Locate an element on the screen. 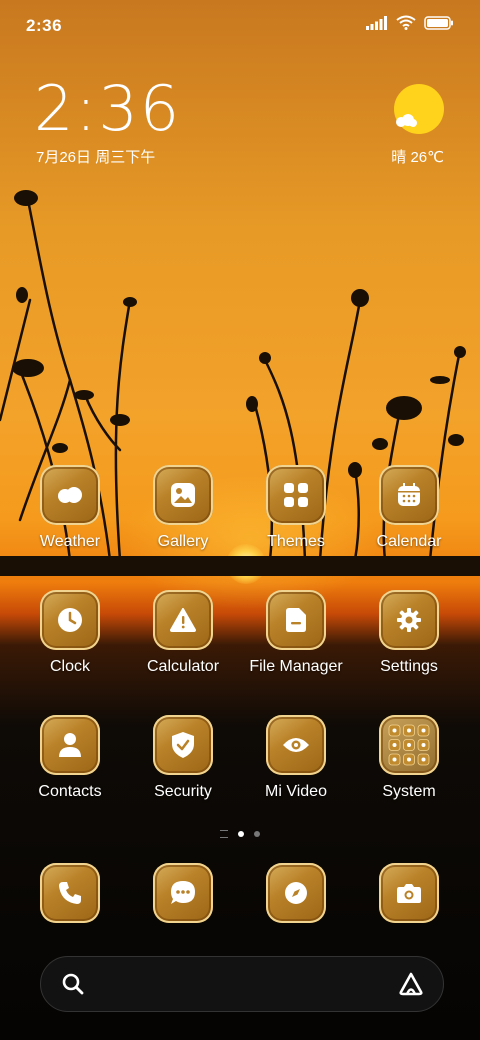  app-calendar: Calendar is located at coordinates (409, 508).